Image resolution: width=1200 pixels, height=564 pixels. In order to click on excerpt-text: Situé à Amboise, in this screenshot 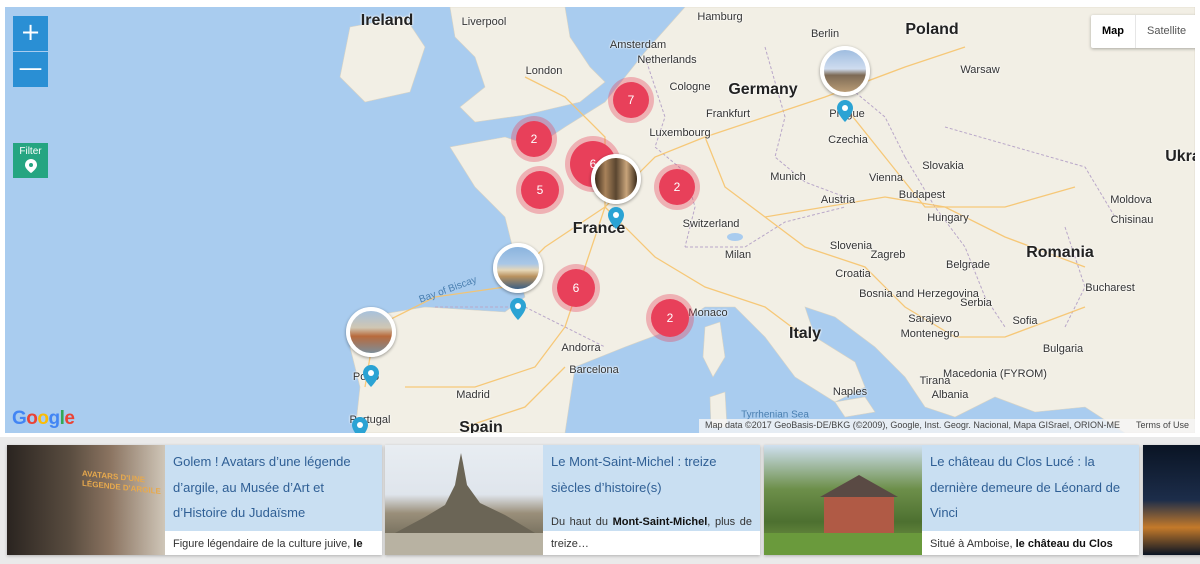, I will do `click(973, 544)`.